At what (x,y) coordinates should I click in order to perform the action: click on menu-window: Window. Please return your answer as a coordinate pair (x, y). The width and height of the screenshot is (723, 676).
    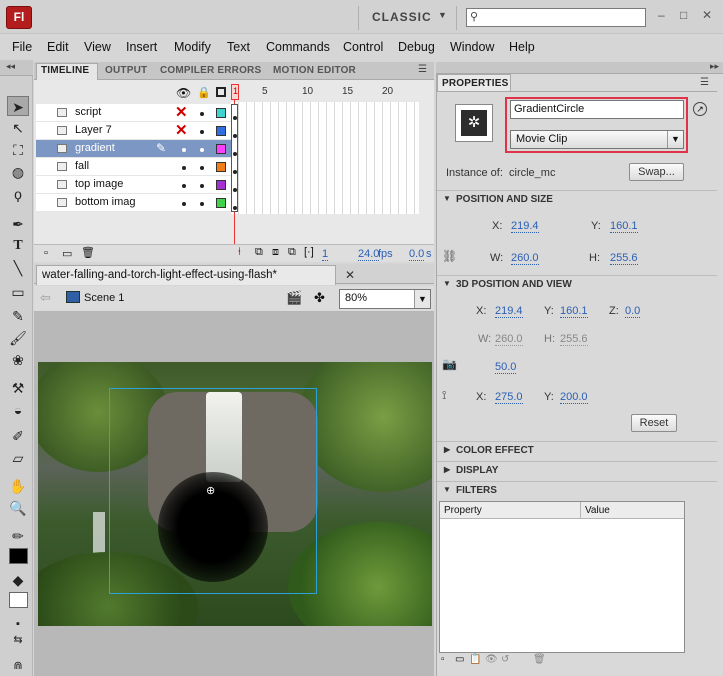
    Looking at the image, I should click on (472, 47).